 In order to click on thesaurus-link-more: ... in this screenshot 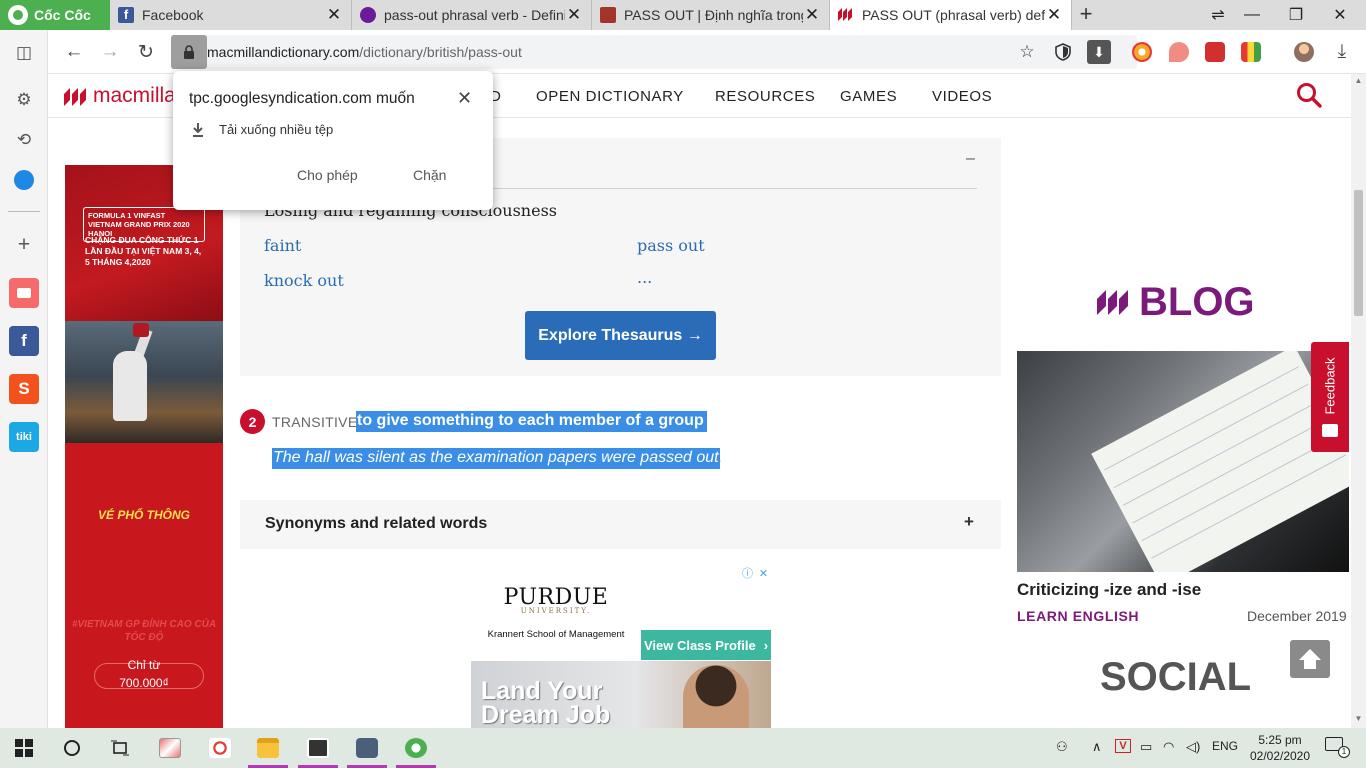, I will do `click(644, 277)`.